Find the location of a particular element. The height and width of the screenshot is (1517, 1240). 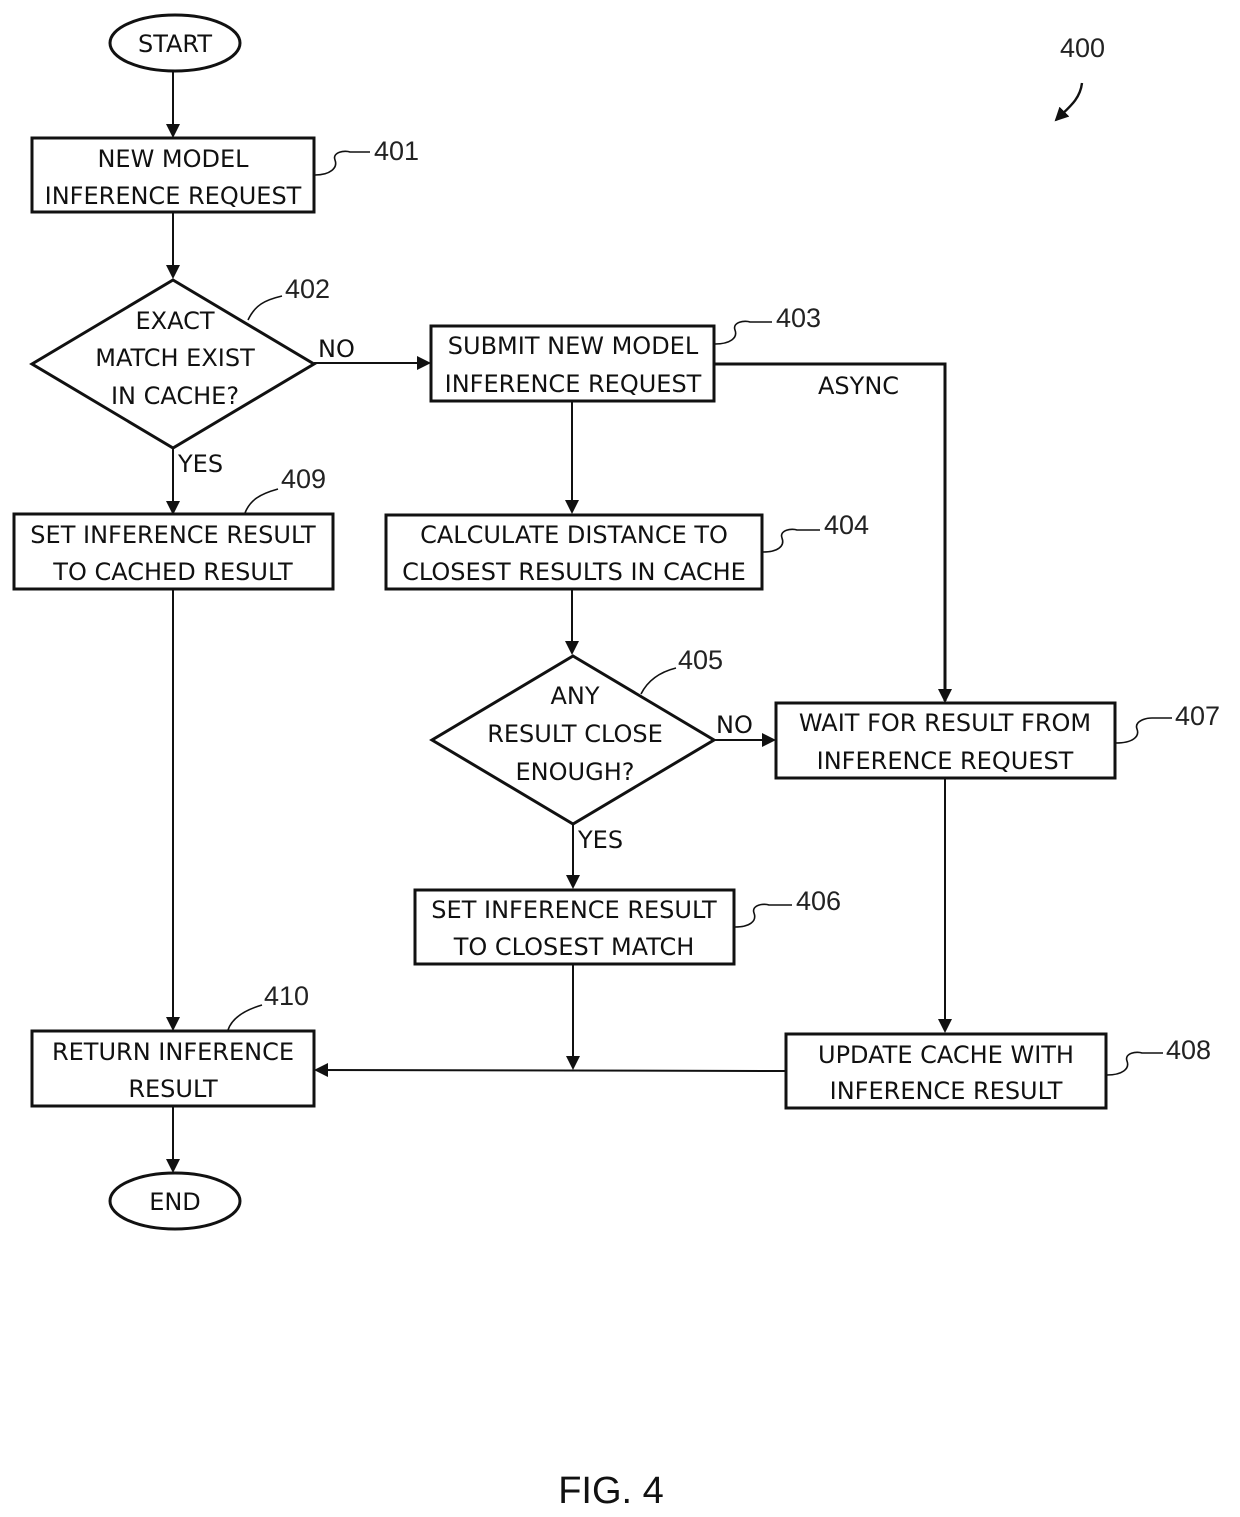

decision-405-line-1: ANY is located at coordinates (574, 696).